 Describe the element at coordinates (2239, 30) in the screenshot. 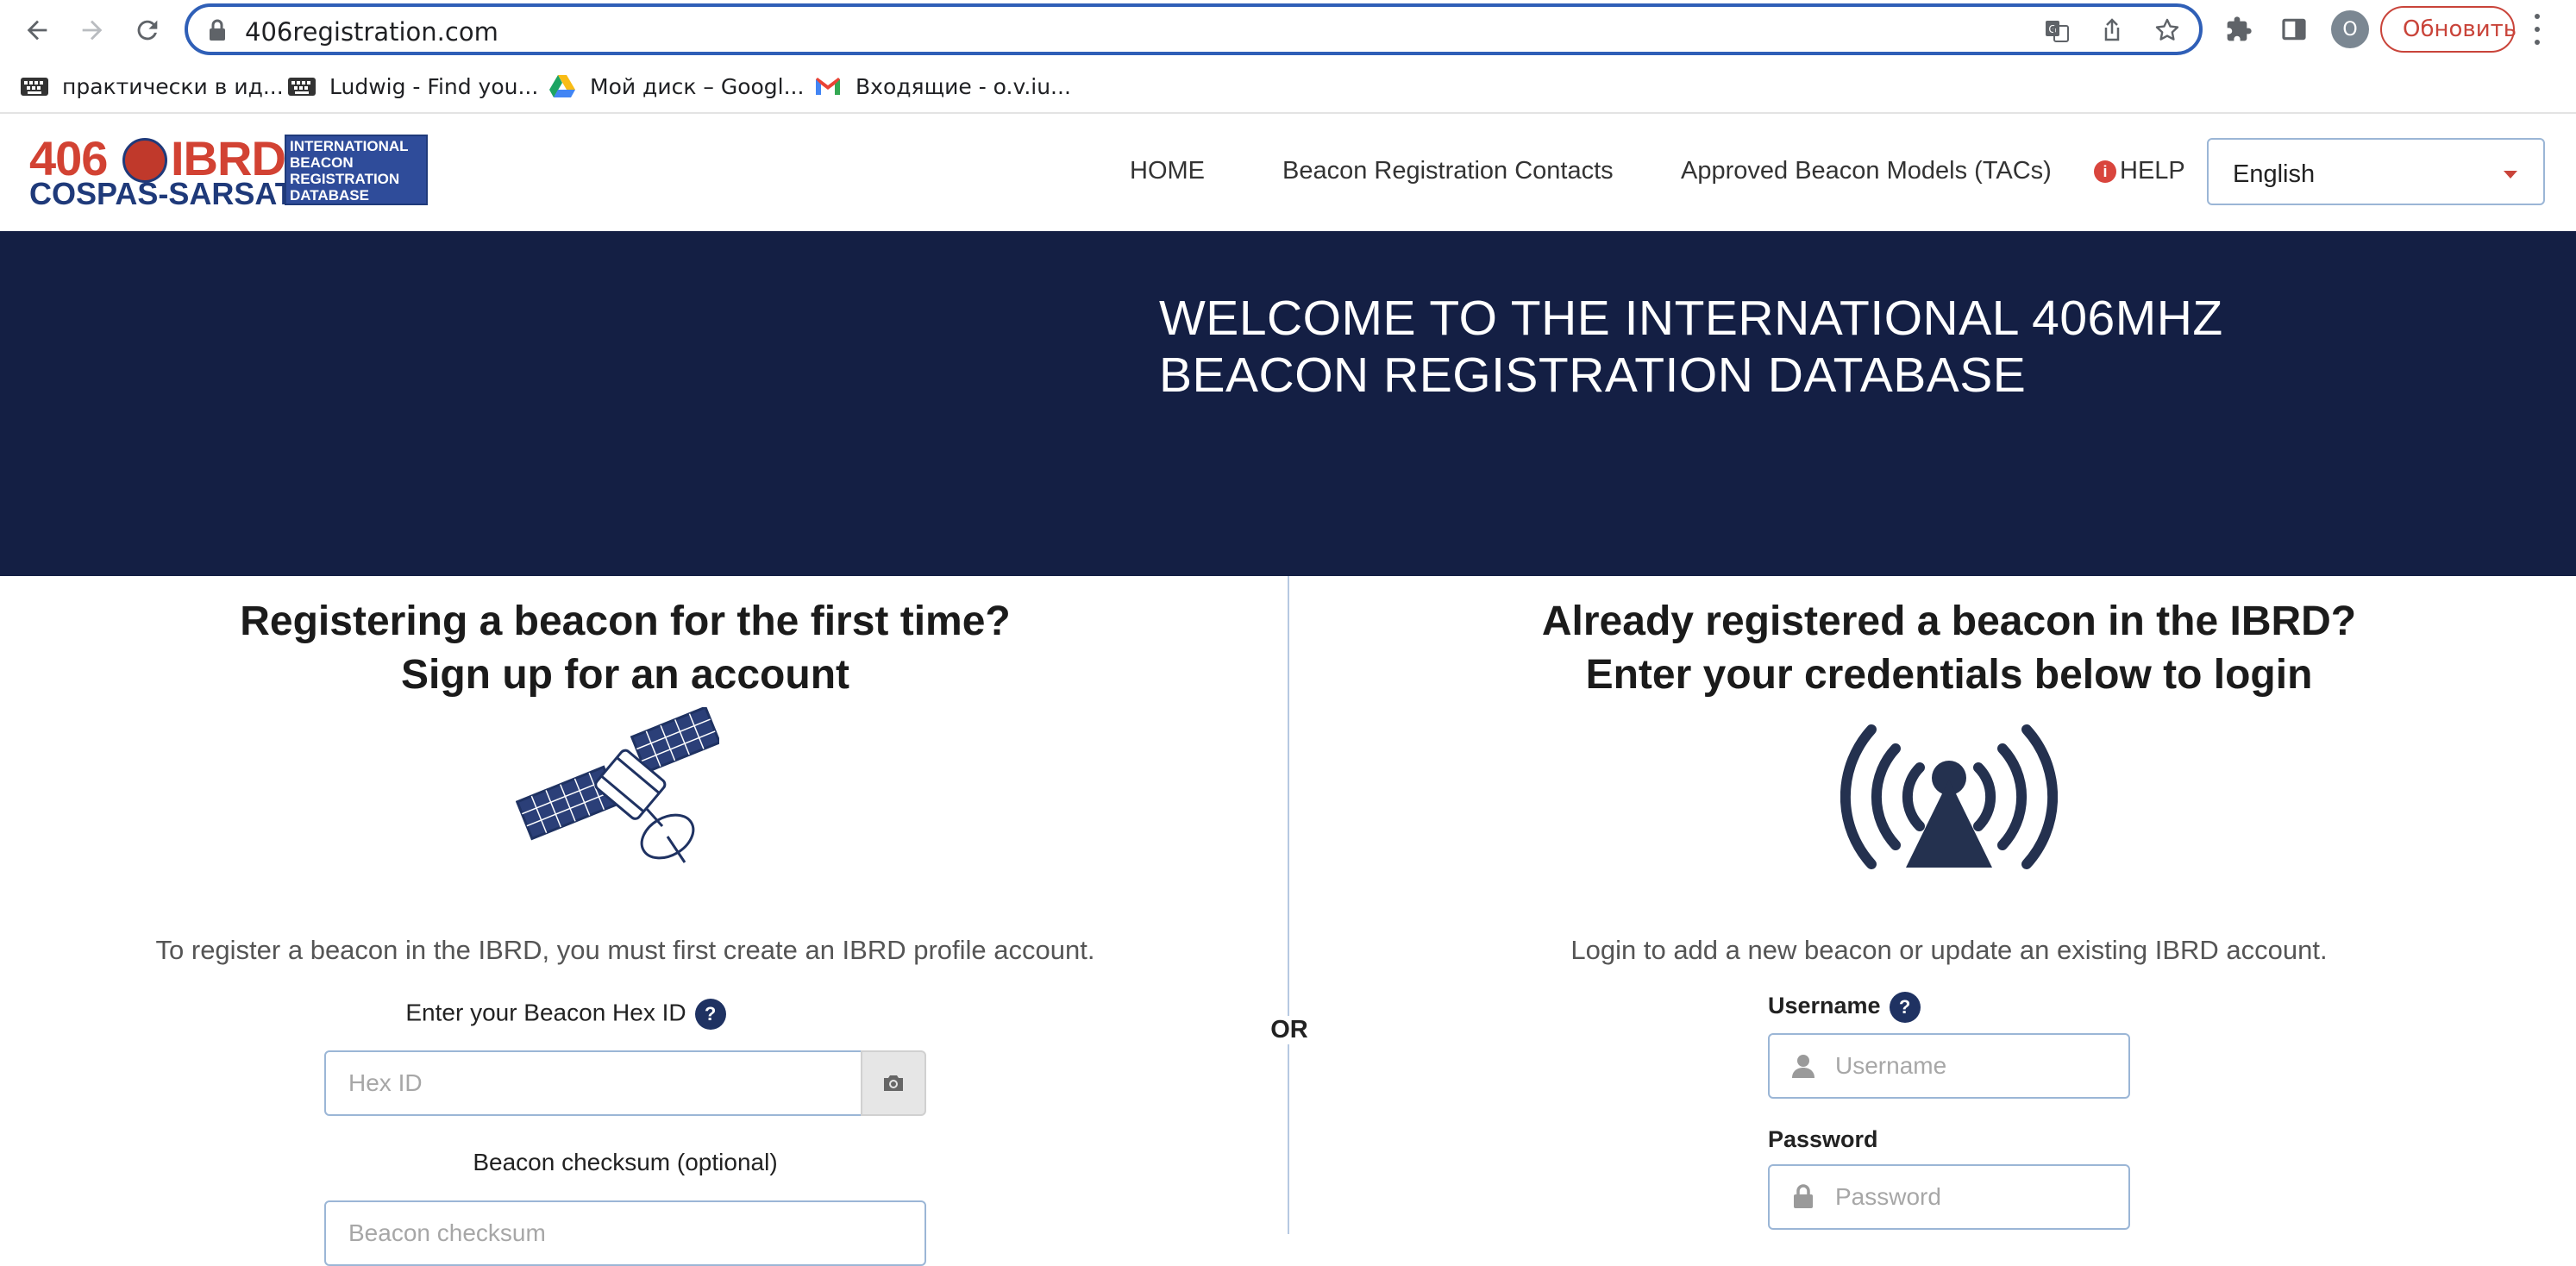

I see `extensions-icon` at that location.